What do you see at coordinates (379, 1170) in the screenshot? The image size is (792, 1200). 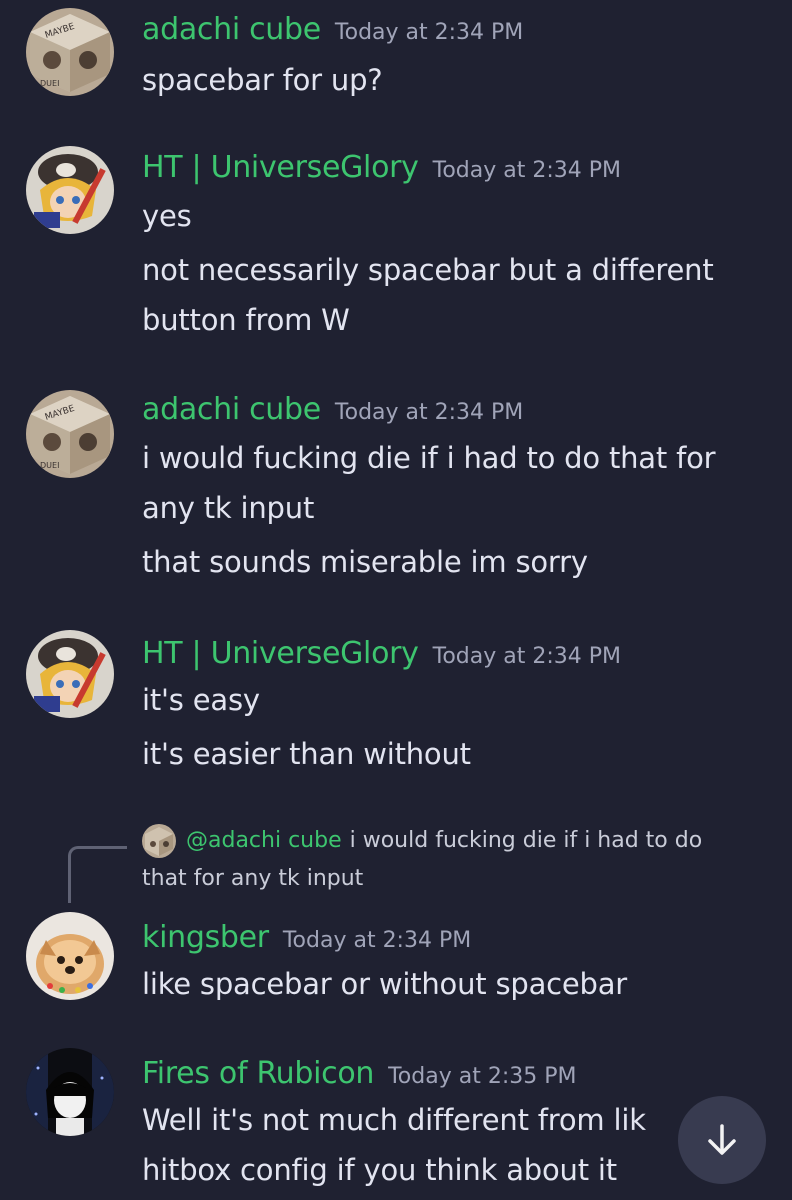 I see `message-text: hitbox config if you think about it` at bounding box center [379, 1170].